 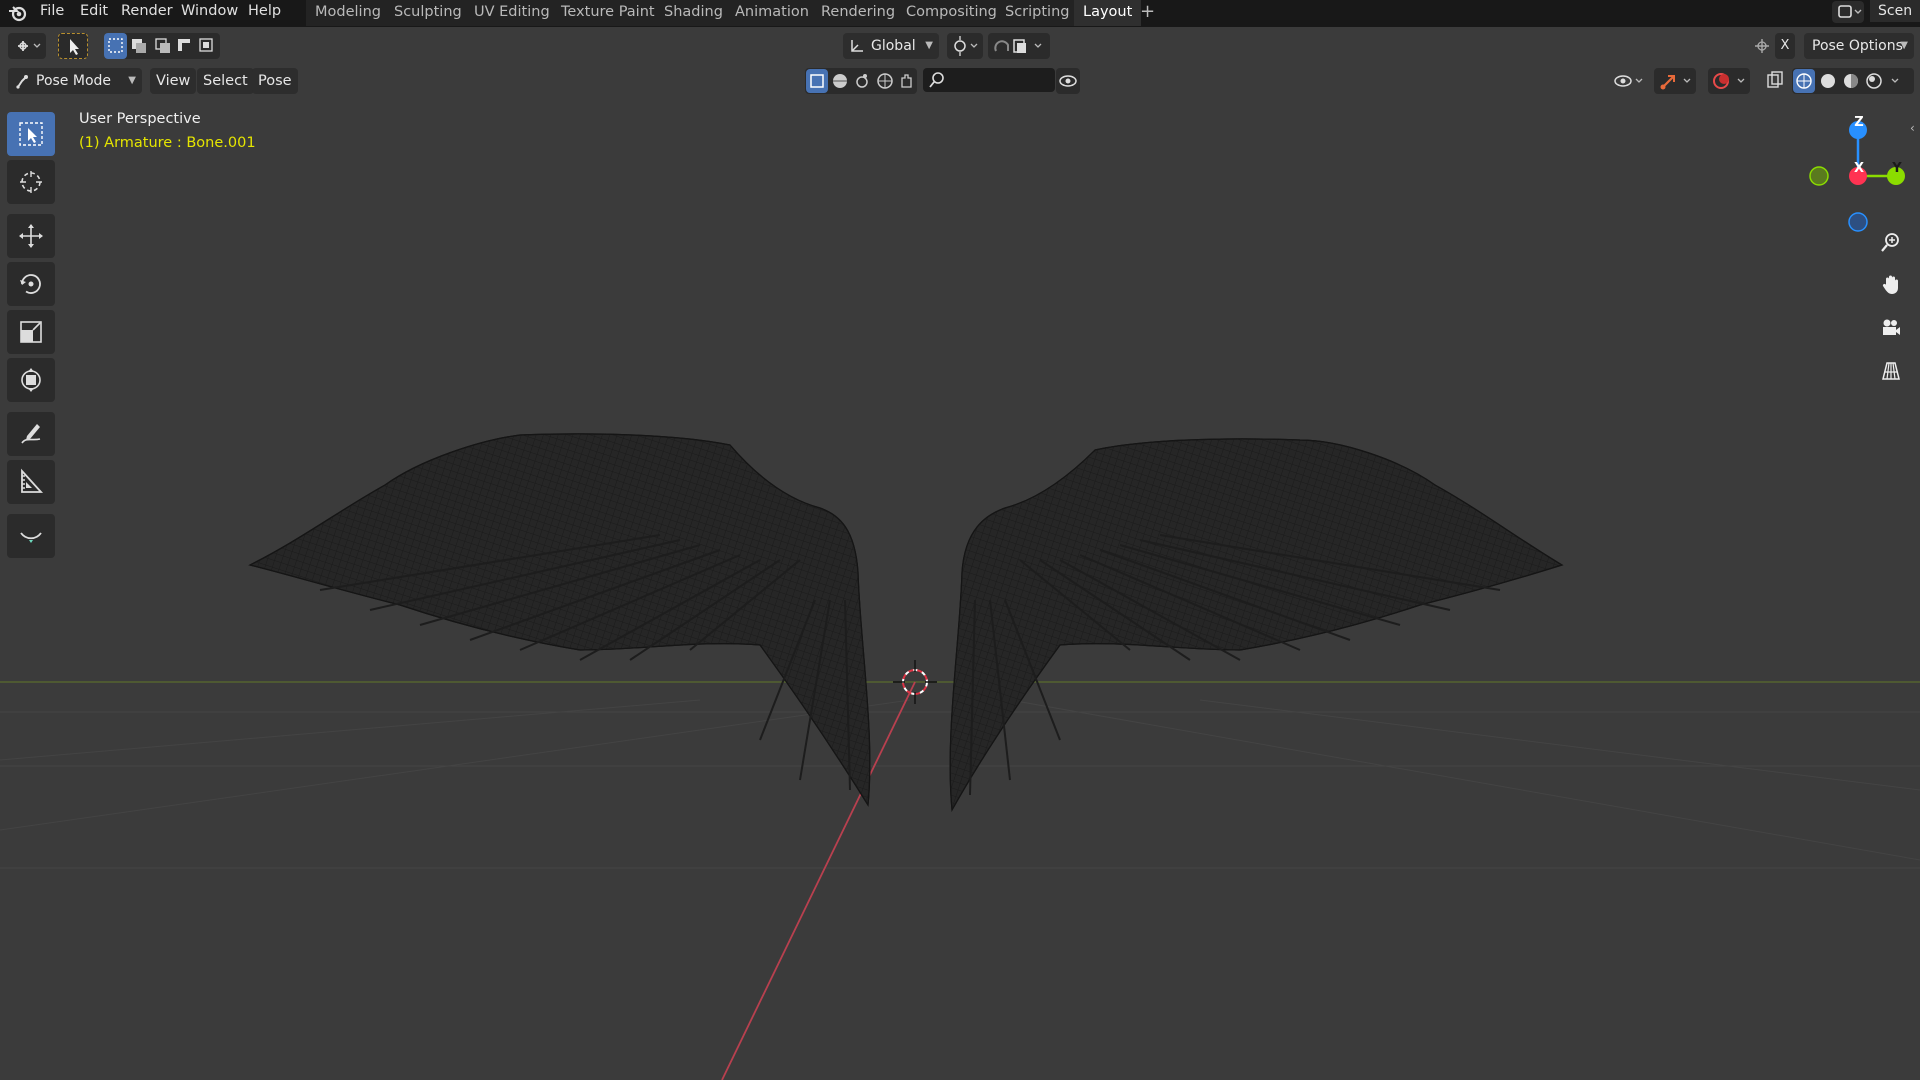 What do you see at coordinates (608, 13) in the screenshot?
I see `tab-texture-paint: Texture Paint` at bounding box center [608, 13].